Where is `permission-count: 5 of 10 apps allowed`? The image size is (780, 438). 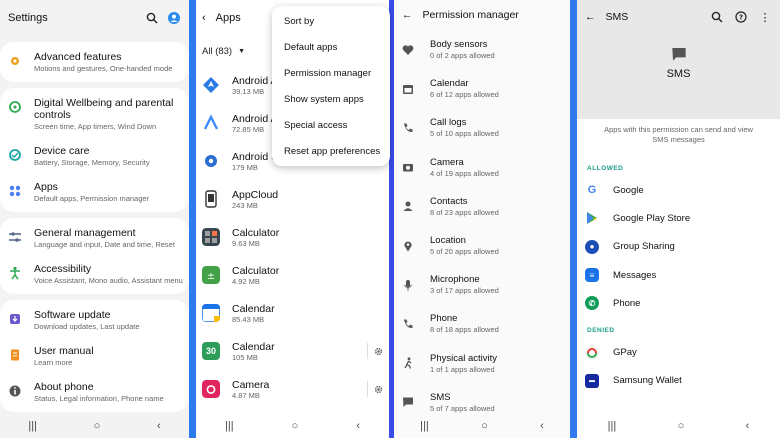
permission-count: 5 of 10 apps allowed is located at coordinates (464, 134).